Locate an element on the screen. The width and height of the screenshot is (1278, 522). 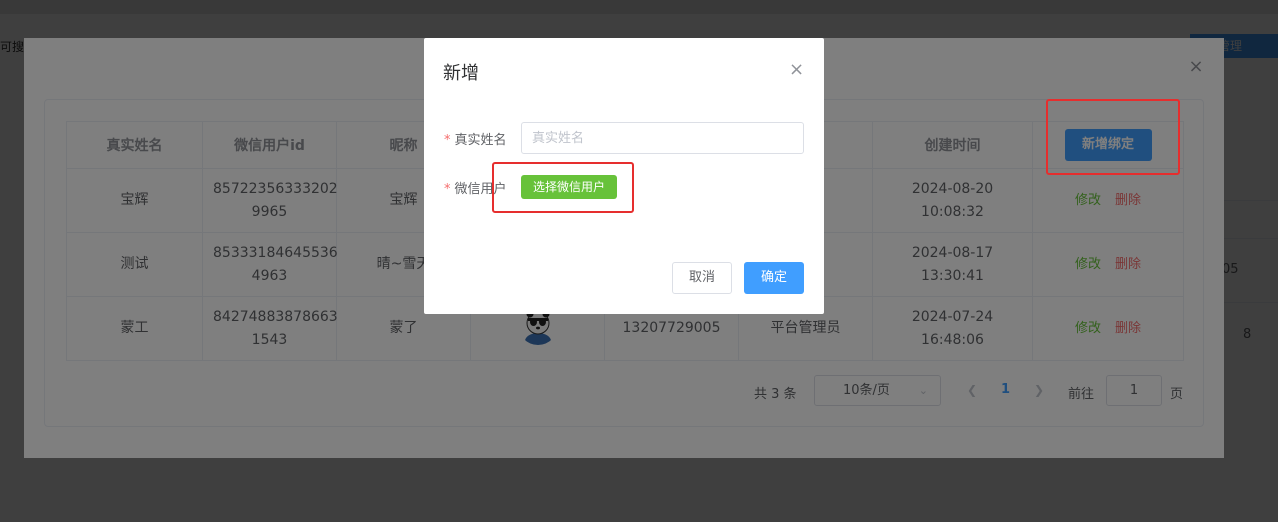
real-name-label-text: 真实姓名 is located at coordinates (480, 140).